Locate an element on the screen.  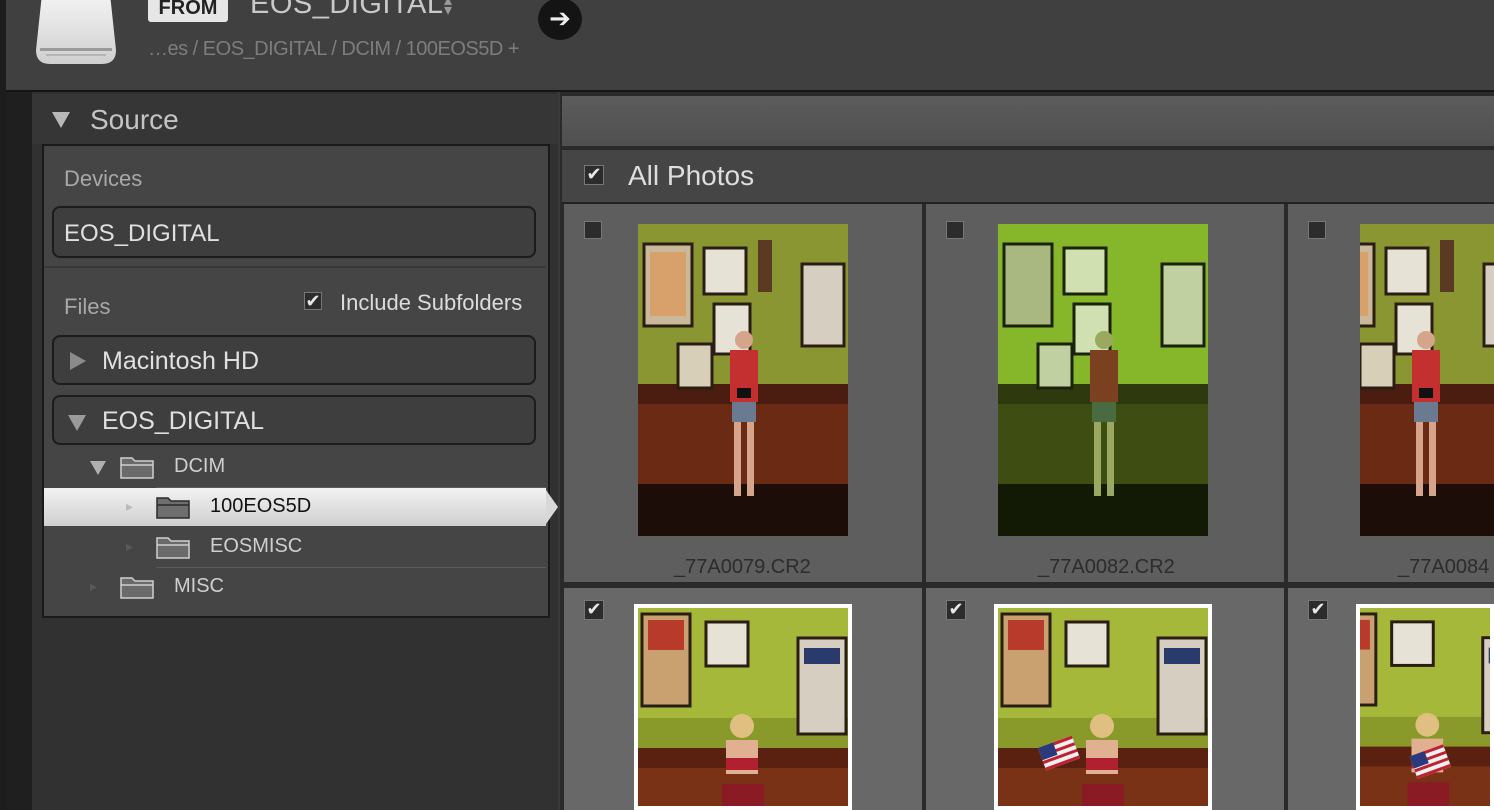
photo-cell: _77A0082.CR2 is located at coordinates (1105, 393).